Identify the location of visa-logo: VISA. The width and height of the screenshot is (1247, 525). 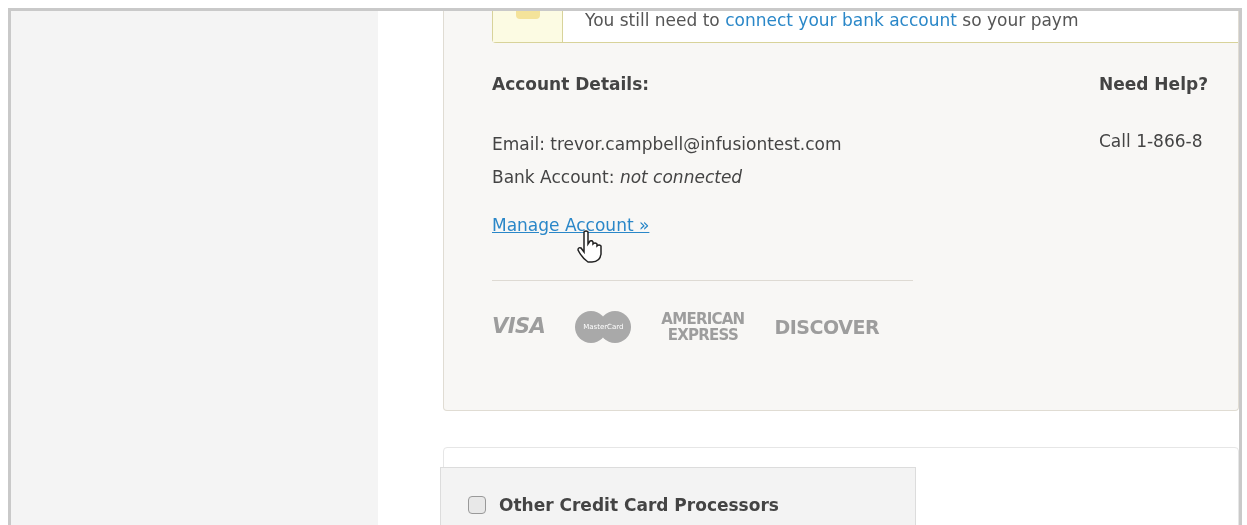
(519, 327).